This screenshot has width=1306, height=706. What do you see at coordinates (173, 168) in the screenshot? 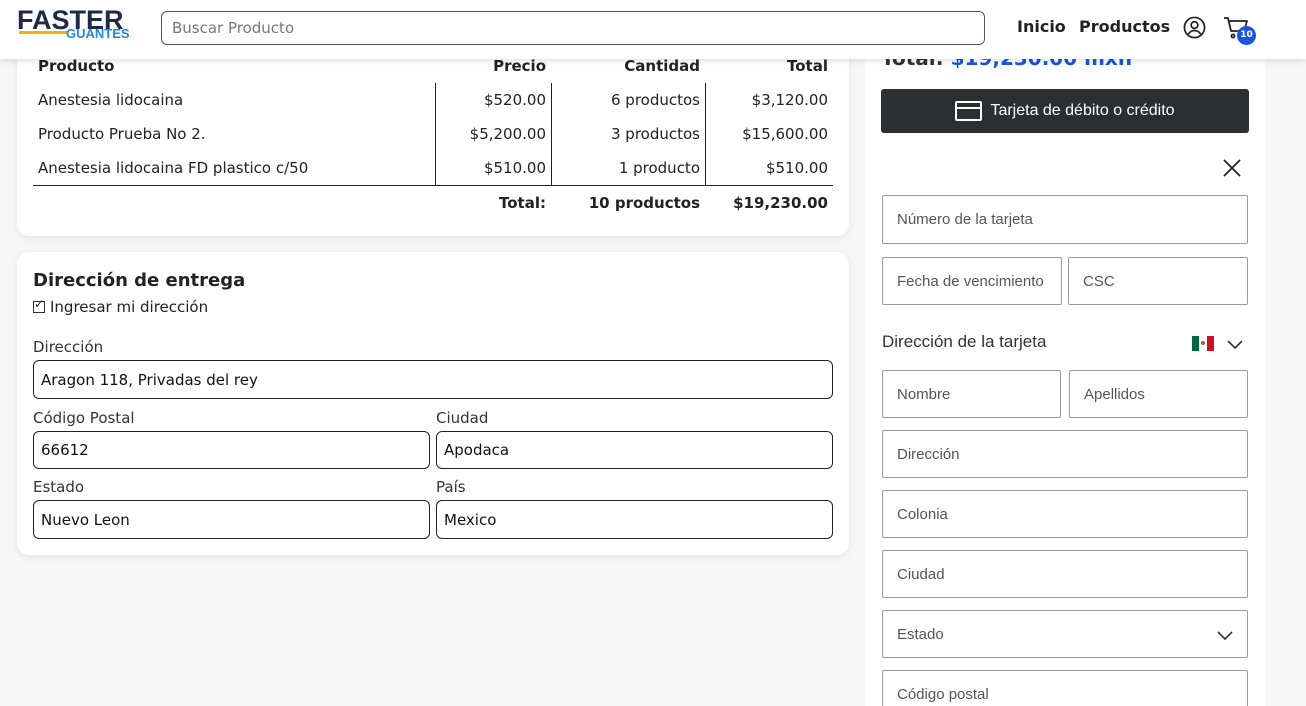
I see `table-cell-producto: Anestesia lidocaina FD plastico c/50` at bounding box center [173, 168].